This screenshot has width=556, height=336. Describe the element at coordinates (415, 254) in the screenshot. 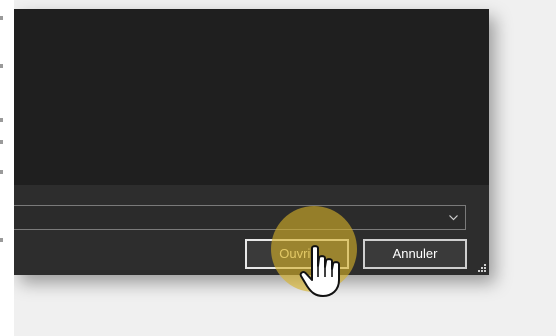

I see `cancel-button: Annuler` at that location.